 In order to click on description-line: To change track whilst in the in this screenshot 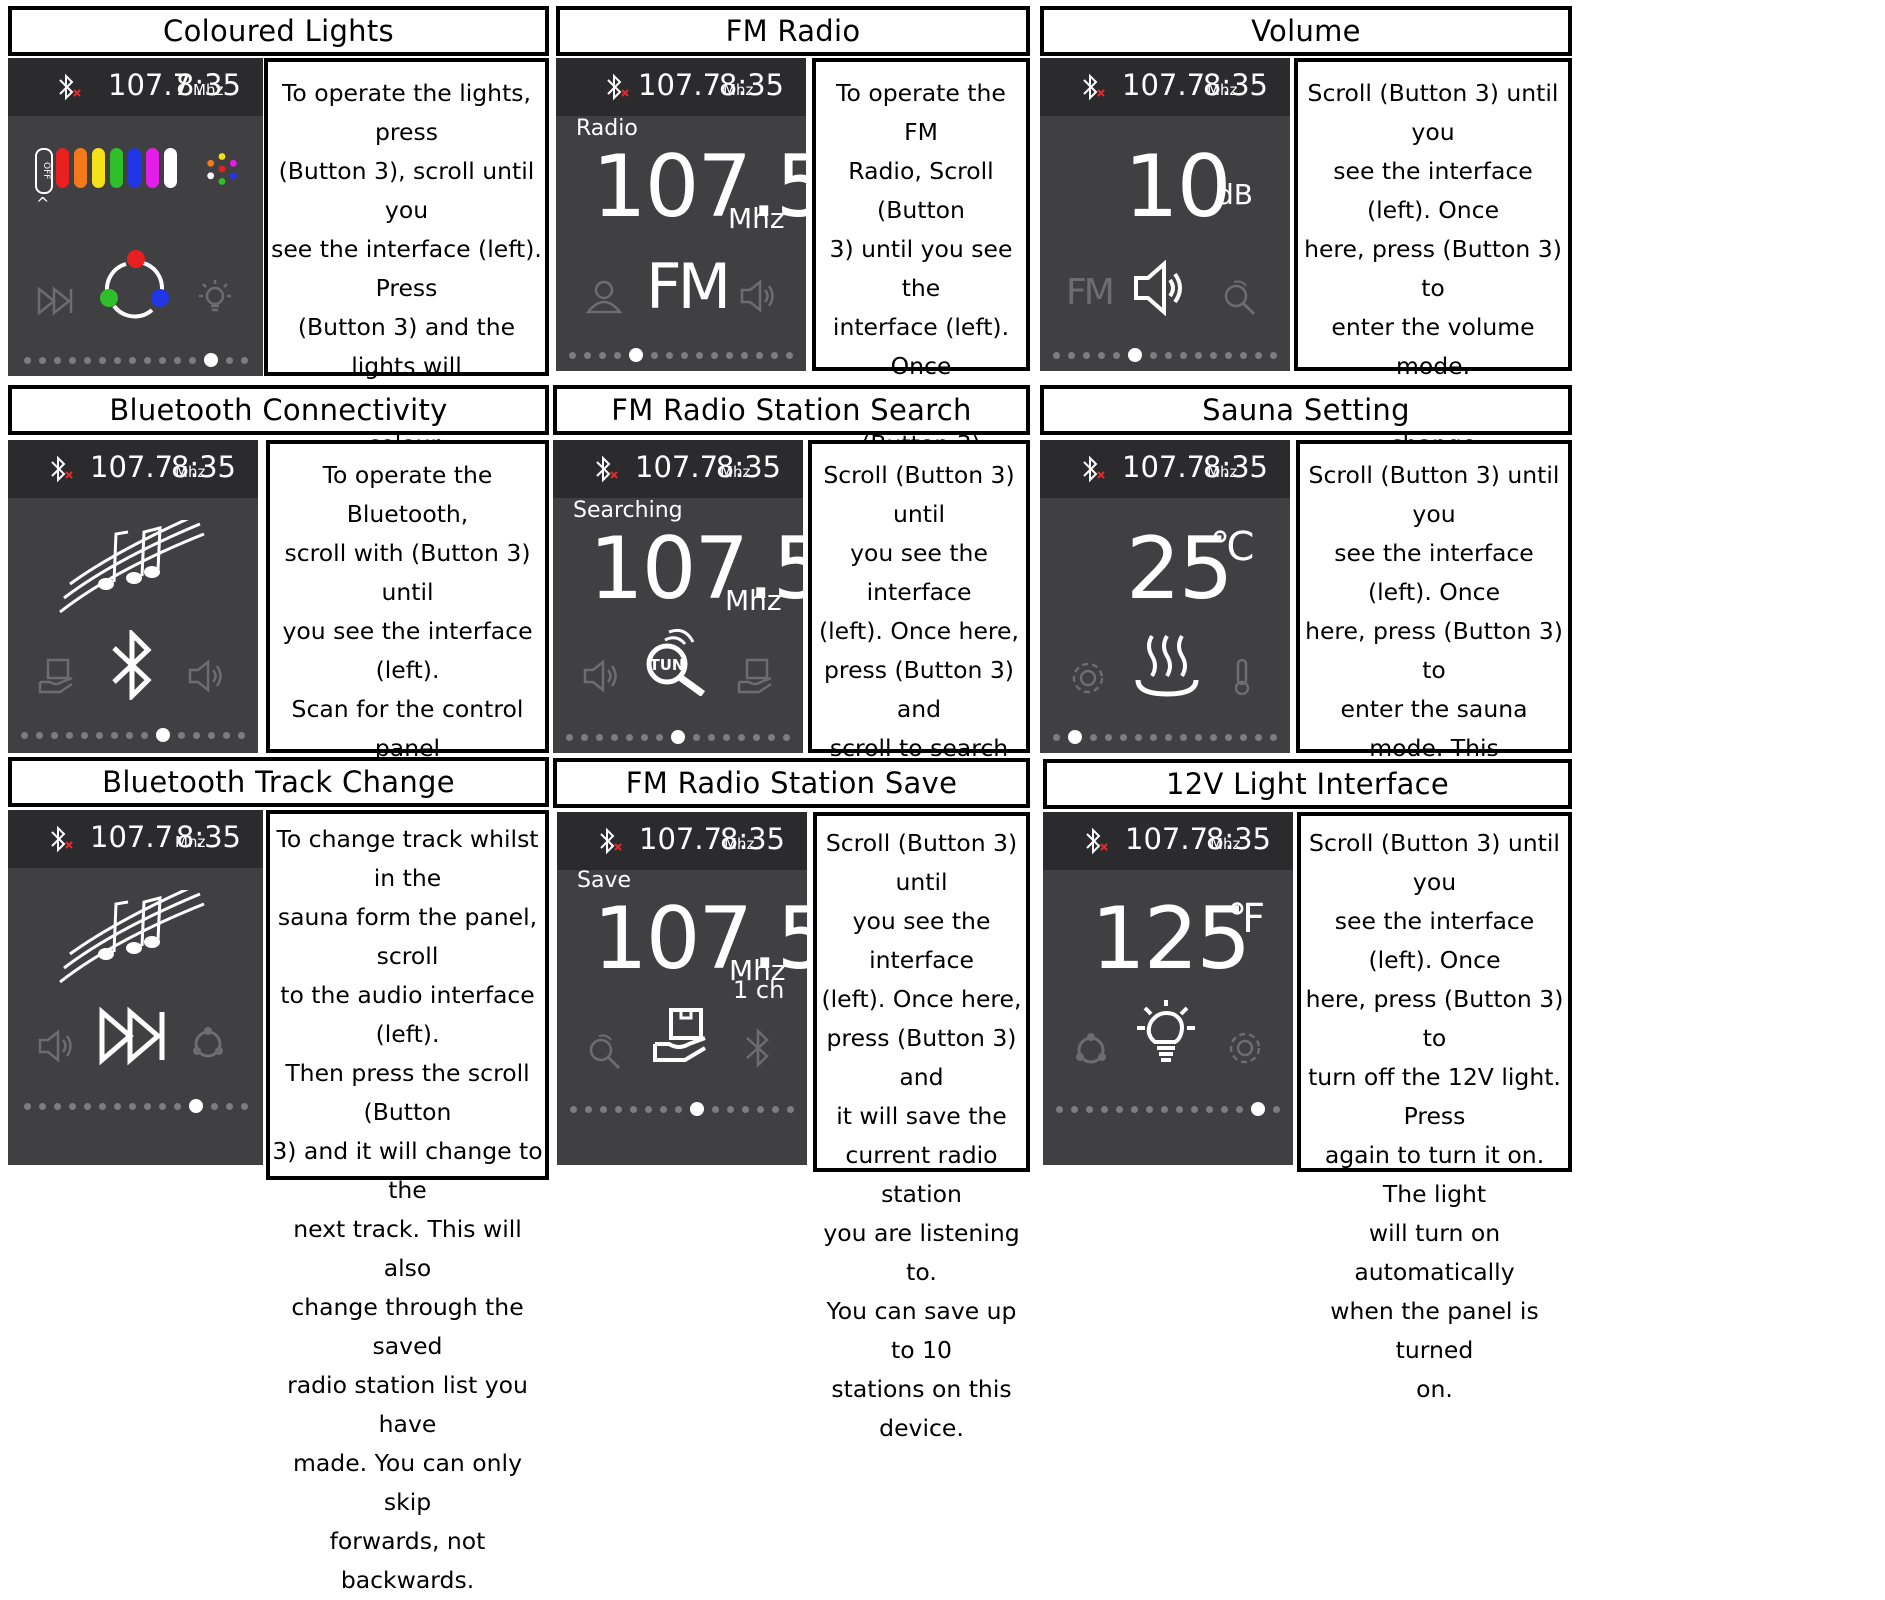, I will do `click(407, 858)`.